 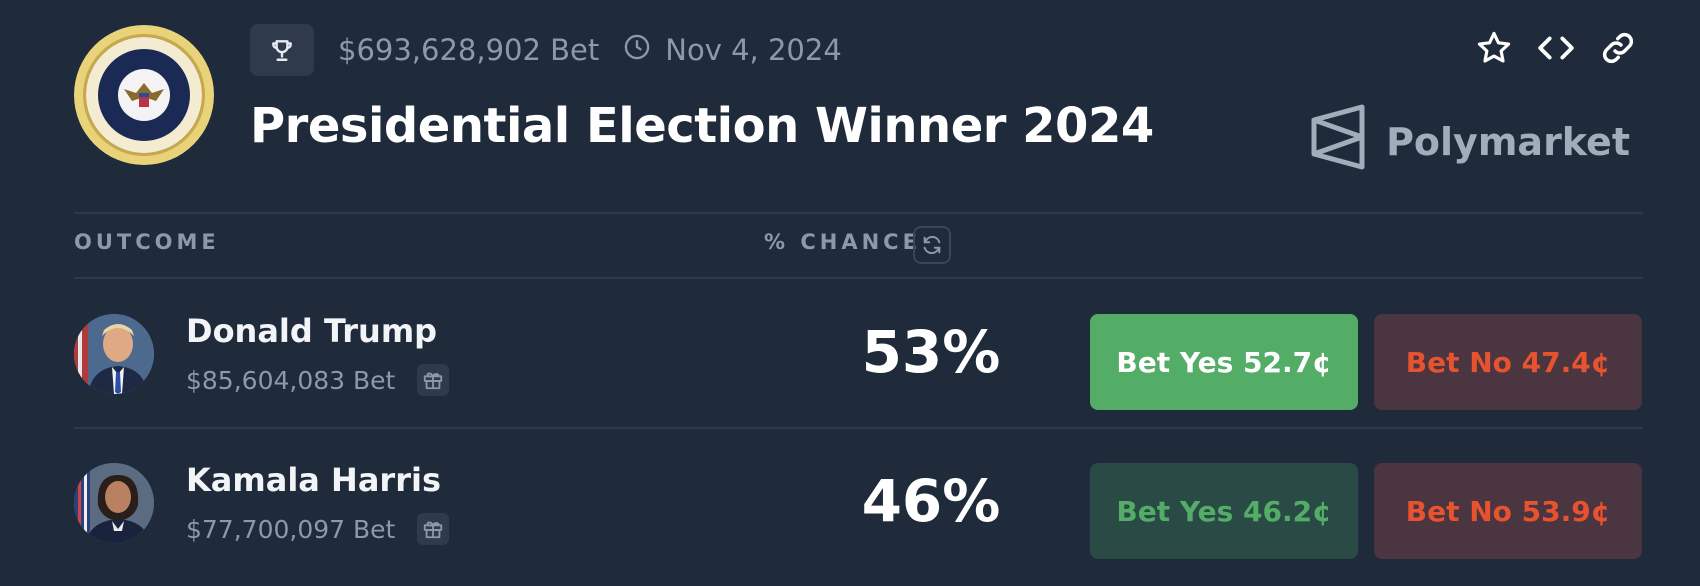 I want to click on candidate-volume-text: $85,604,083 Bet, so click(x=291, y=380).